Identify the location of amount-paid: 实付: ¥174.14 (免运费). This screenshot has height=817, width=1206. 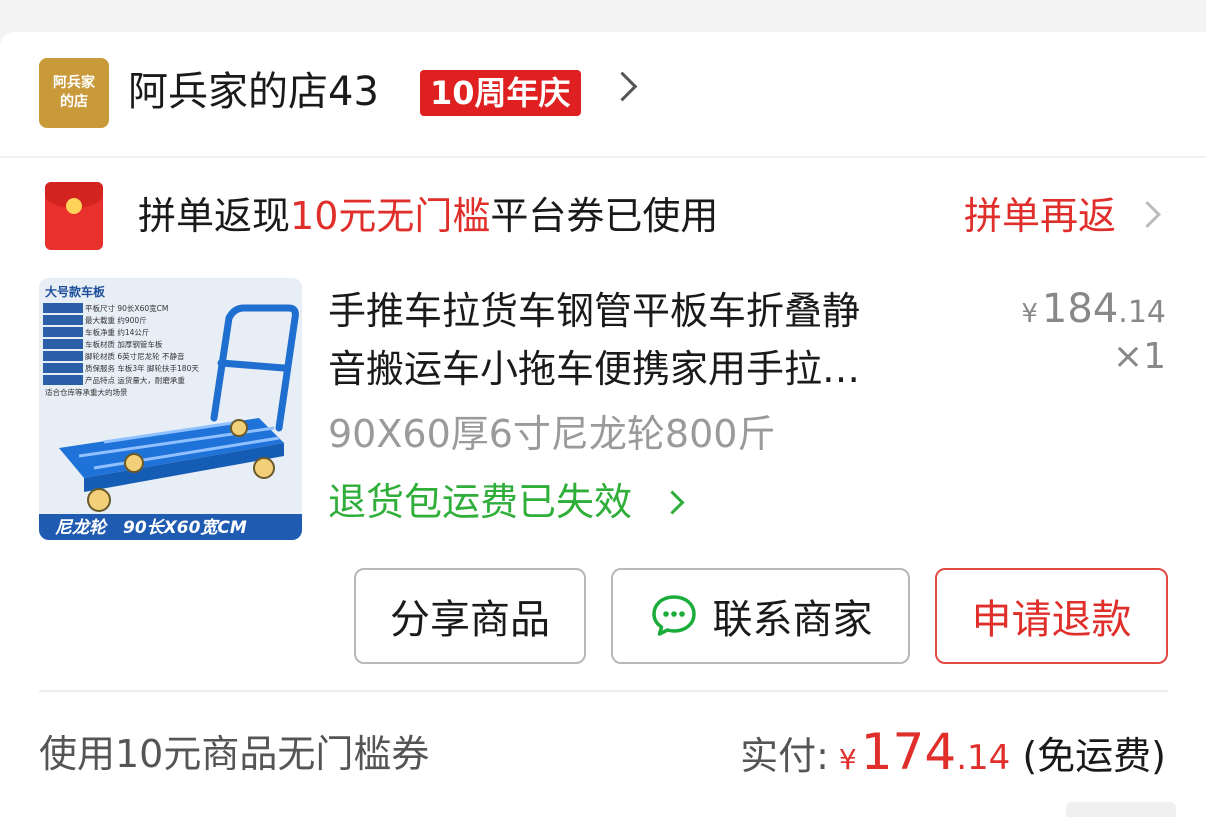
(953, 756).